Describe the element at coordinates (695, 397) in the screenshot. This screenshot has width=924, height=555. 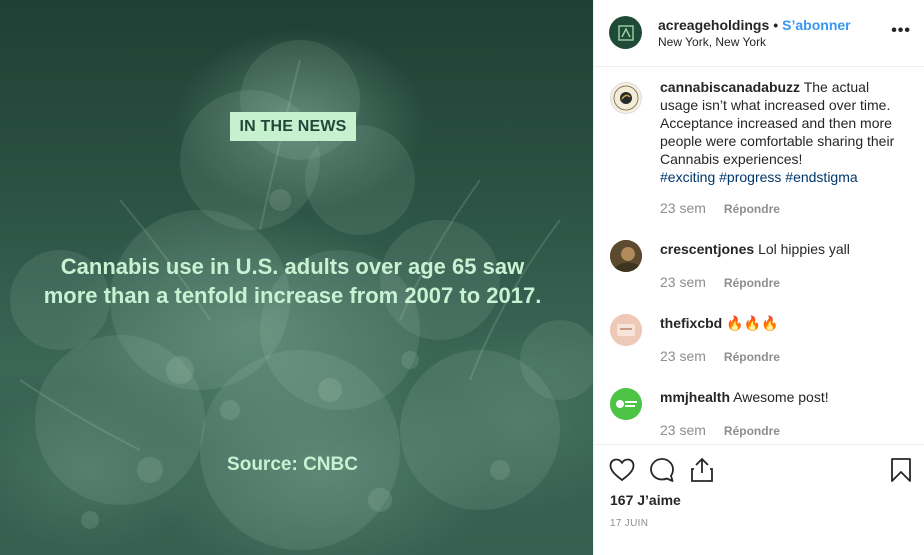
I see `comment-username: mmjhealth` at that location.